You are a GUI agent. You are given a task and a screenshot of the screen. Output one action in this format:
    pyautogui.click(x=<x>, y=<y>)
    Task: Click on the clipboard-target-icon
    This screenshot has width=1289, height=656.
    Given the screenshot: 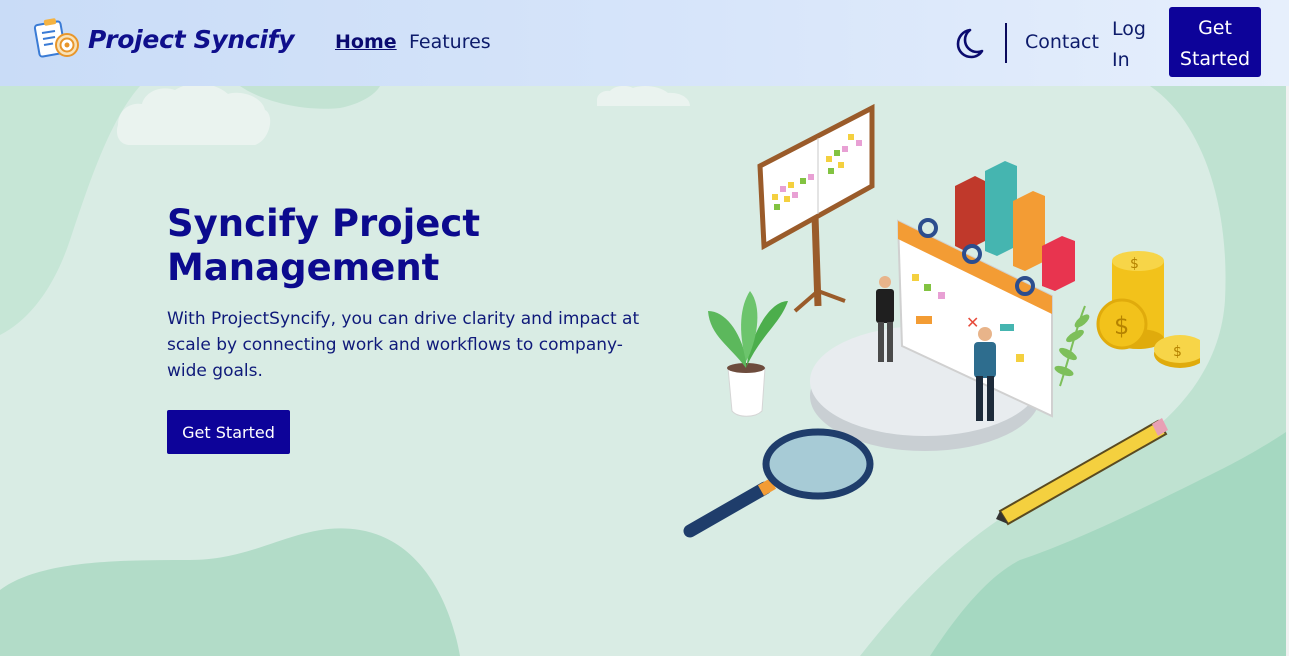 What is the action you would take?
    pyautogui.click(x=57, y=39)
    